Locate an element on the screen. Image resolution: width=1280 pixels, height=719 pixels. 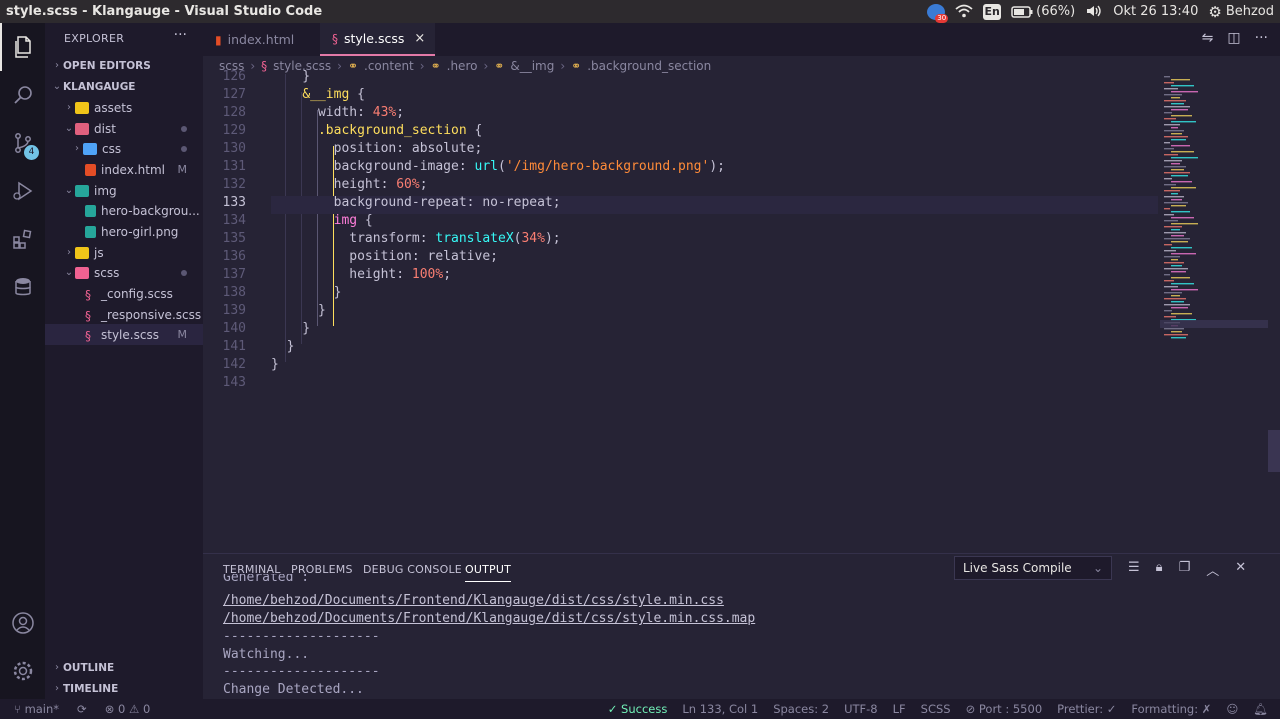
tree-item-img: ⌄ img is located at coordinates (124, 190).